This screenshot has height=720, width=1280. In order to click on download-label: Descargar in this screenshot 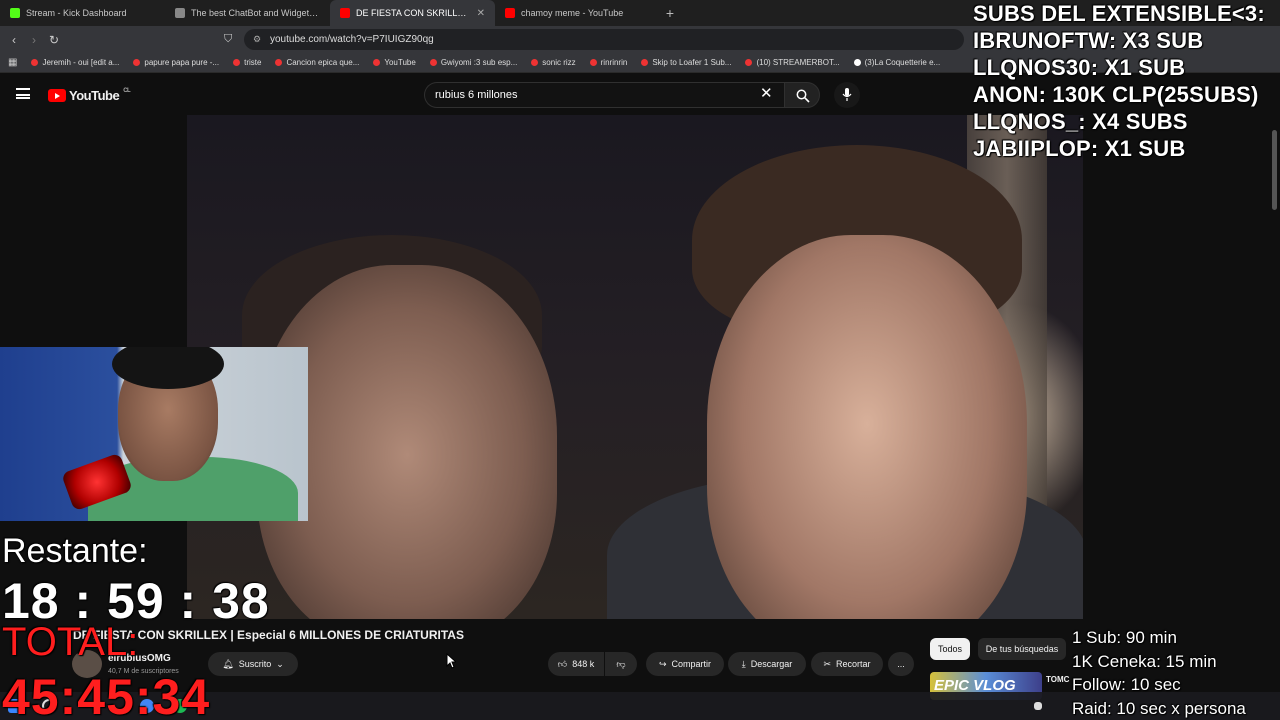, I will do `click(771, 664)`.